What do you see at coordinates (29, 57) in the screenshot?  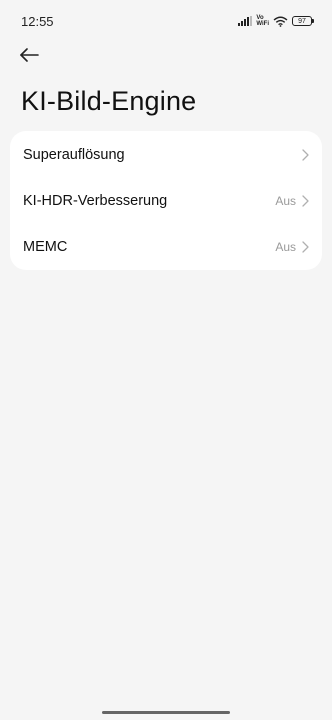 I see `back-arrow-icon` at bounding box center [29, 57].